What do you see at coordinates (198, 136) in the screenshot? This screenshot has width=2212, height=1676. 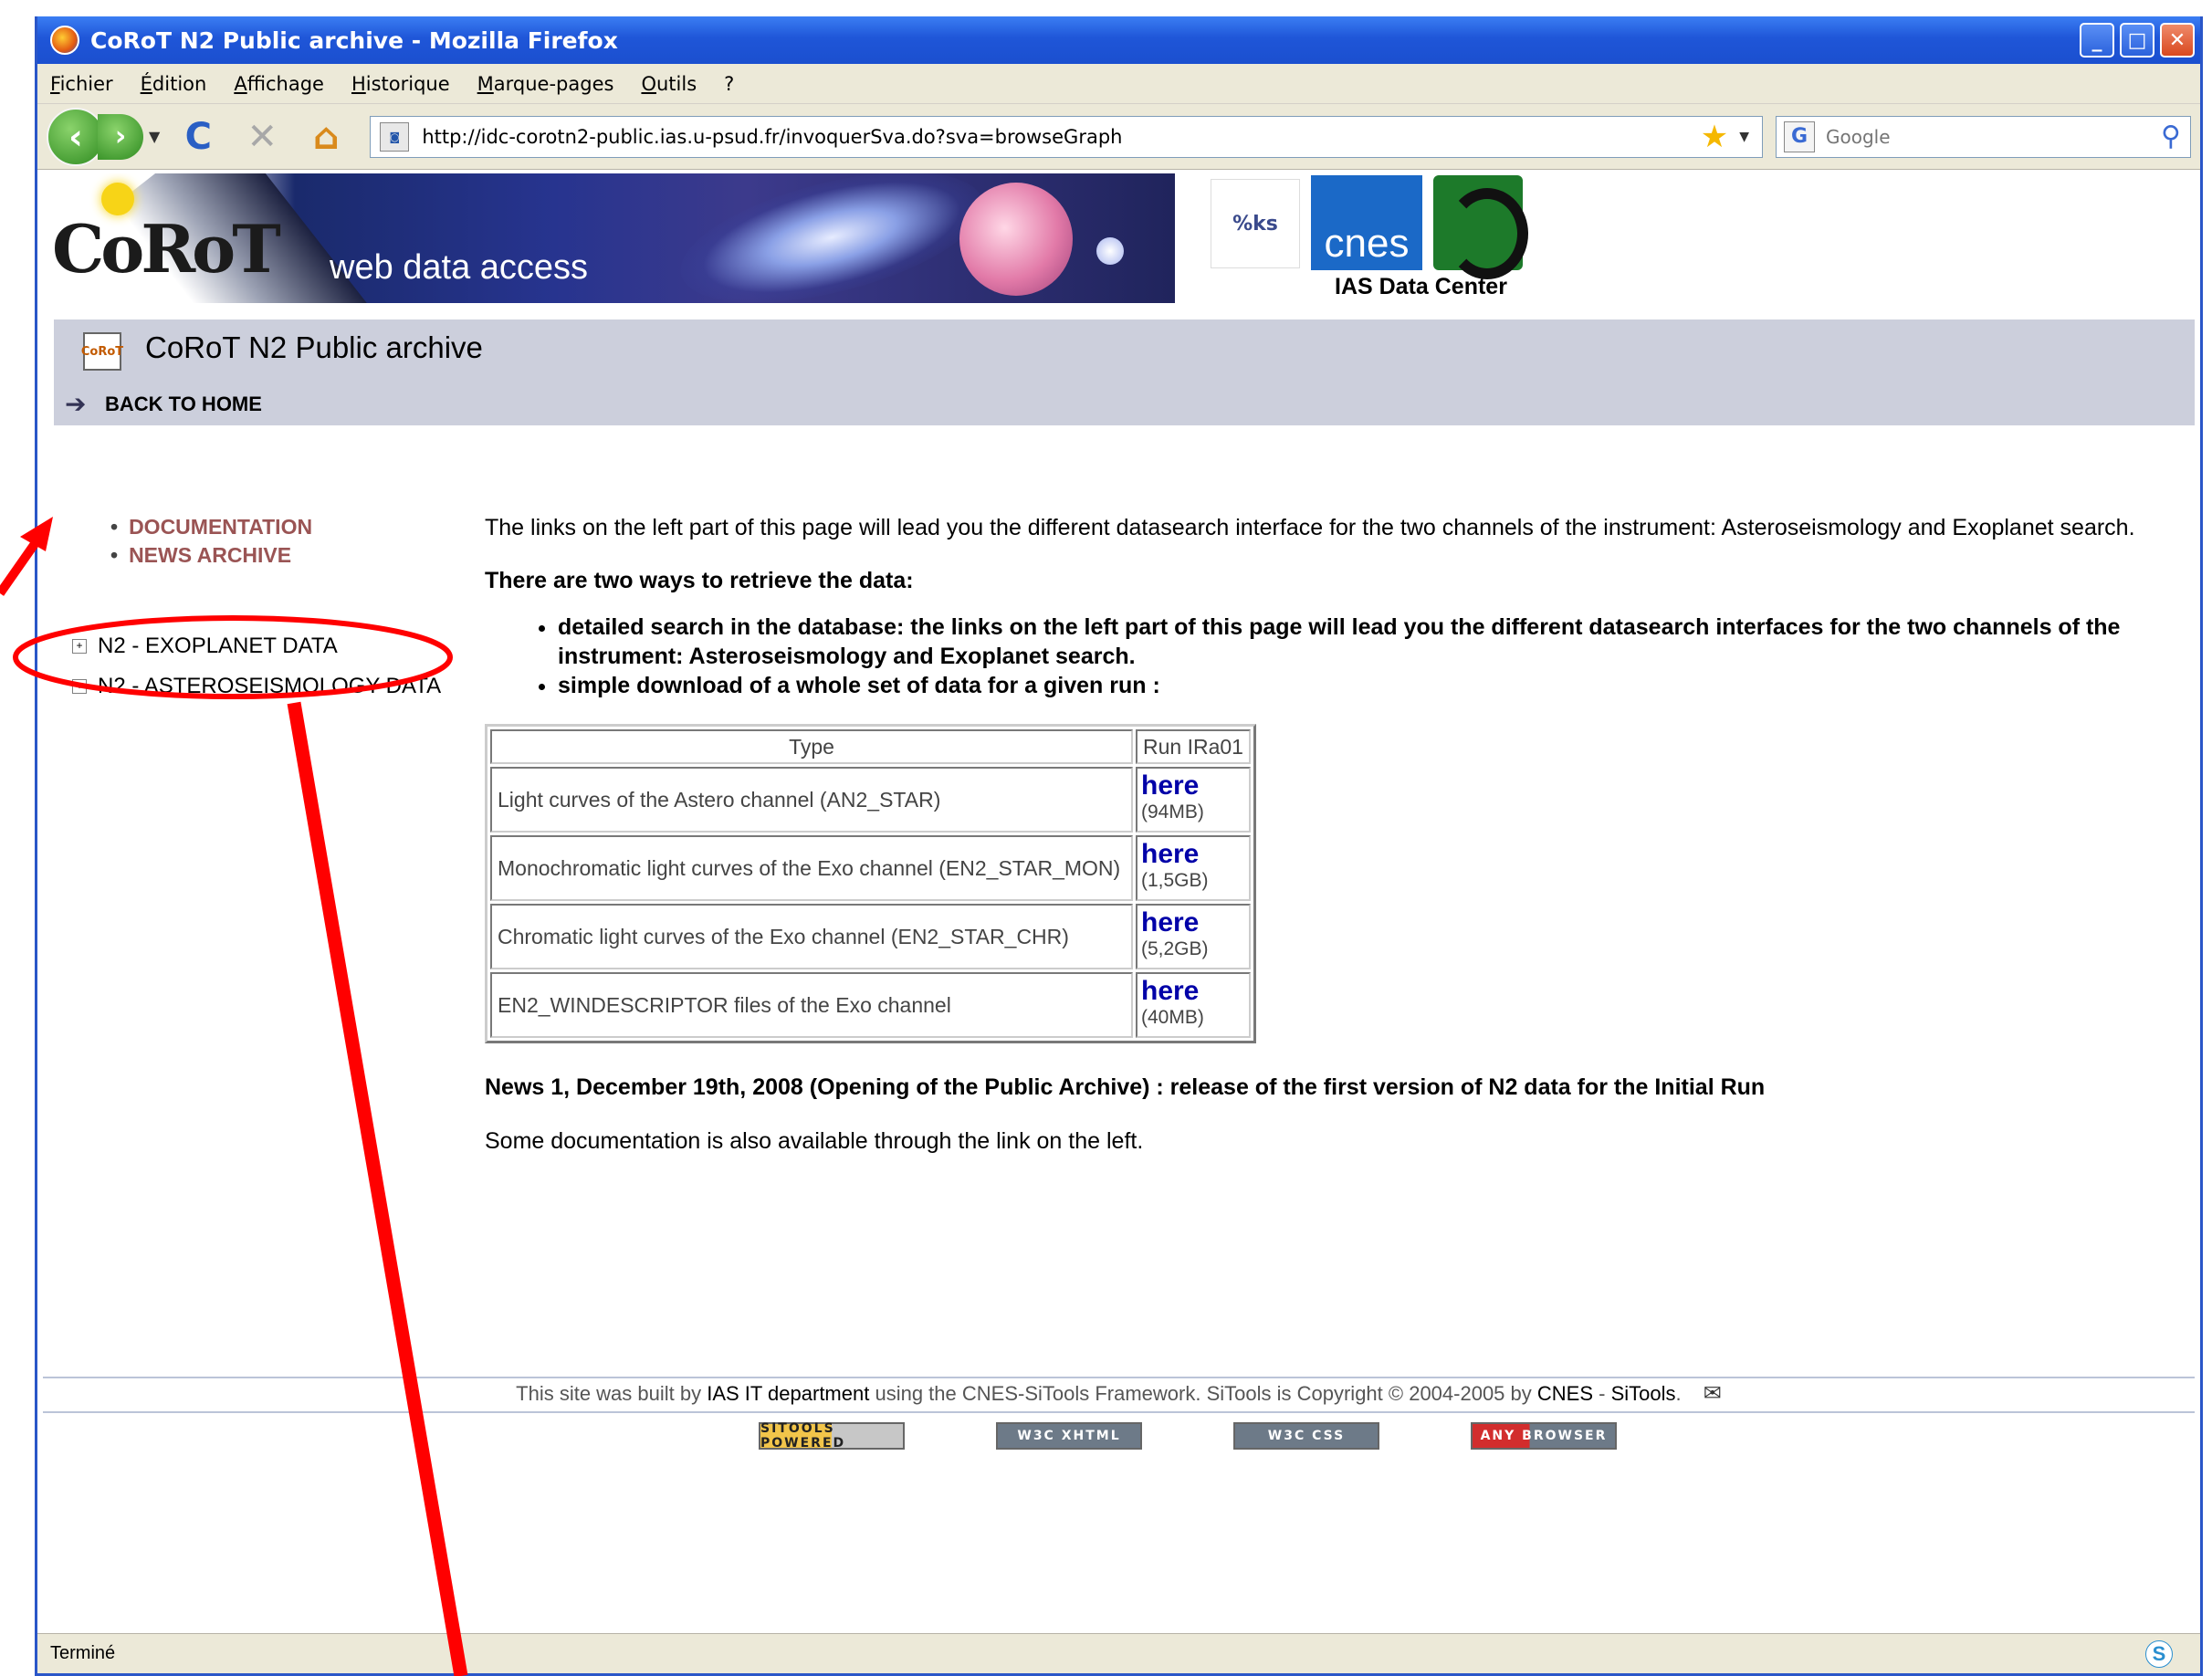 I see `reload-button: C` at bounding box center [198, 136].